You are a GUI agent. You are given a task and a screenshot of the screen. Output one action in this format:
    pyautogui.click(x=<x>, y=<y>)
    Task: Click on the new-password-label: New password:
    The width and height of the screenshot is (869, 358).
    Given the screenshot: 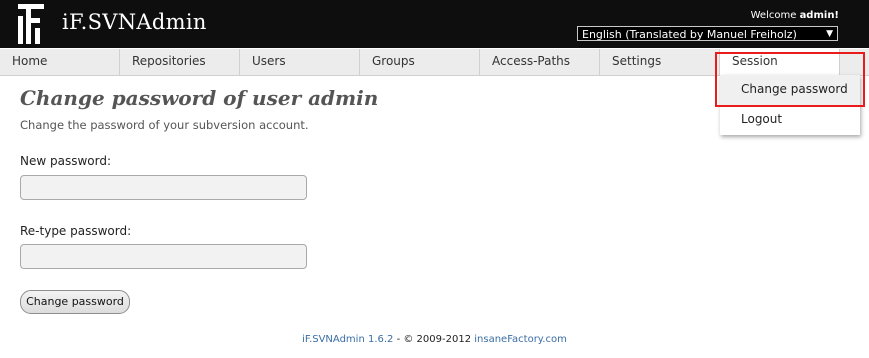 What is the action you would take?
    pyautogui.click(x=66, y=161)
    